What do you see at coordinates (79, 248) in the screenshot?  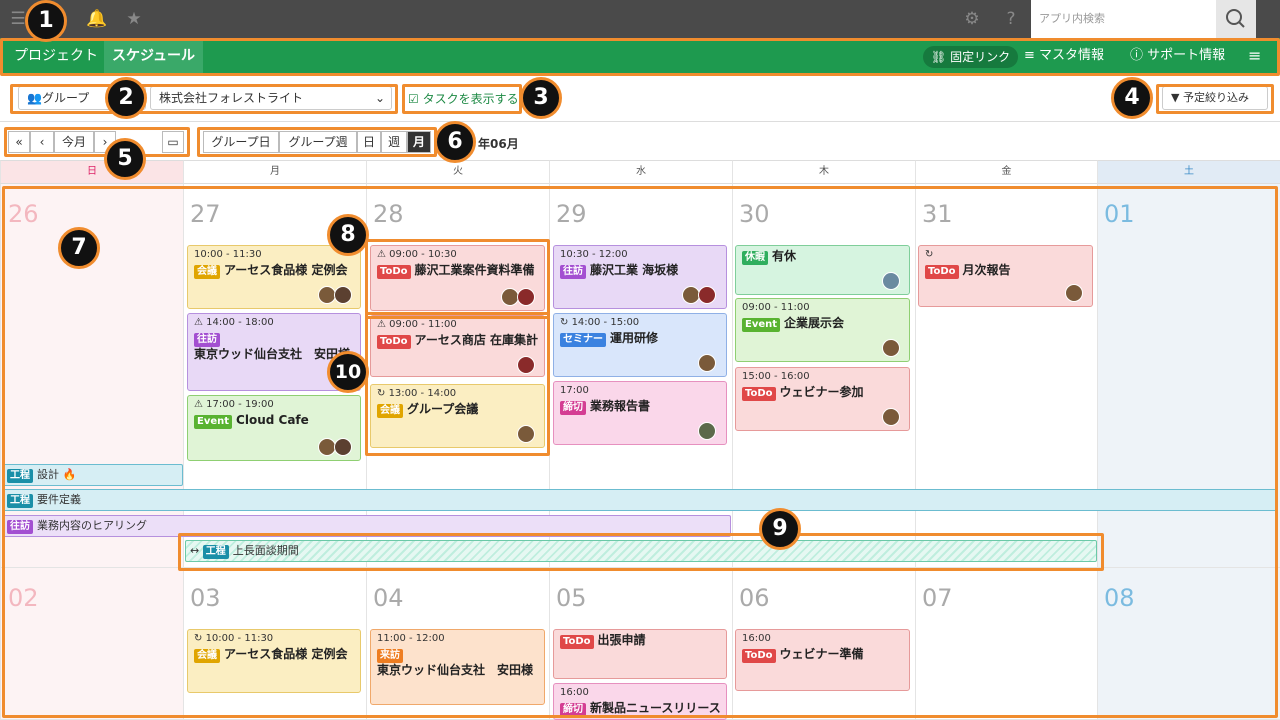 I see `annotation-badge: 7` at bounding box center [79, 248].